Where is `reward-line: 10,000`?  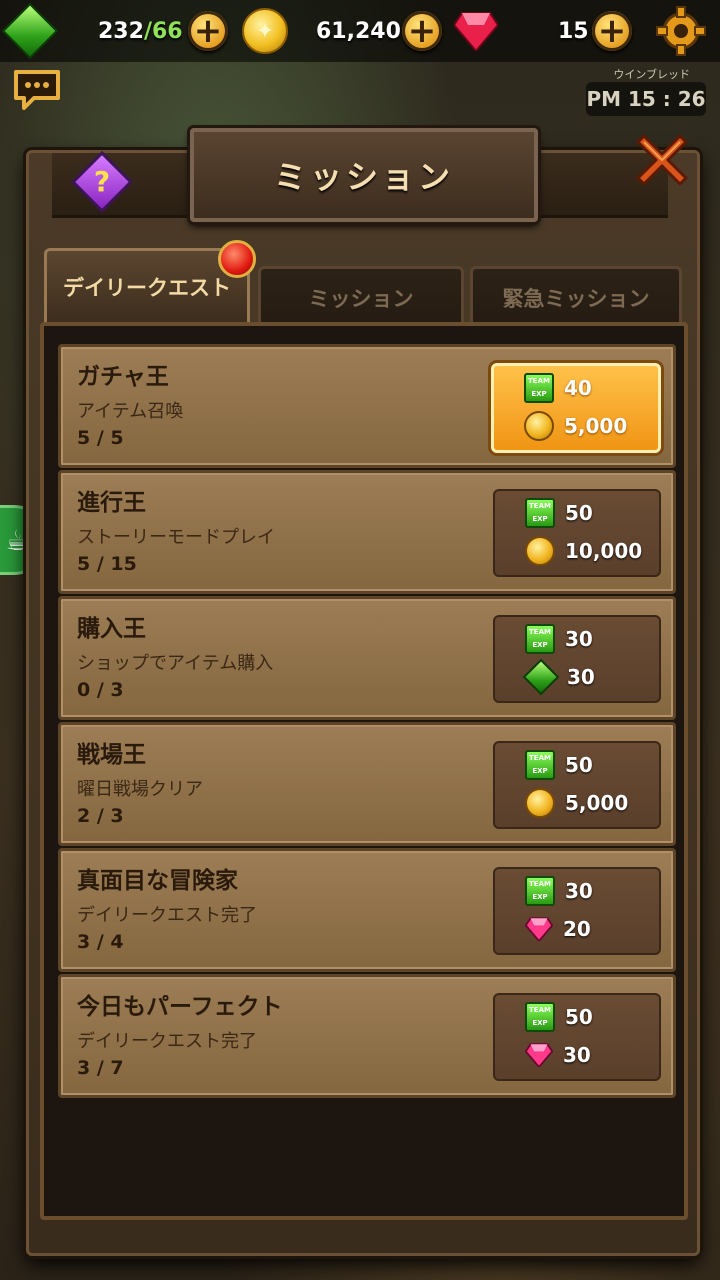 reward-line: 10,000 is located at coordinates (583, 551).